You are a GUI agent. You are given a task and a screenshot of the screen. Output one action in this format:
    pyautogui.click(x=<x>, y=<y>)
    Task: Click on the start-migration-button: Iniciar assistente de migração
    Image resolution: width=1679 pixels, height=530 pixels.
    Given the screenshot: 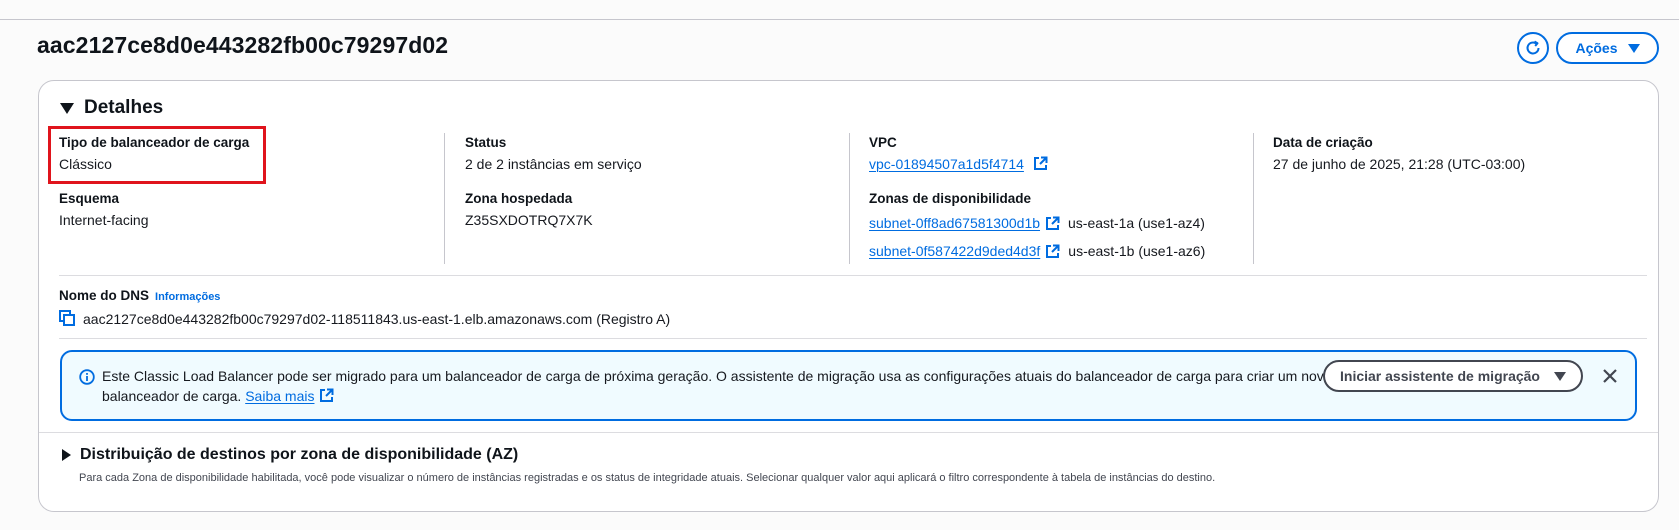 What is the action you would take?
    pyautogui.click(x=1453, y=376)
    